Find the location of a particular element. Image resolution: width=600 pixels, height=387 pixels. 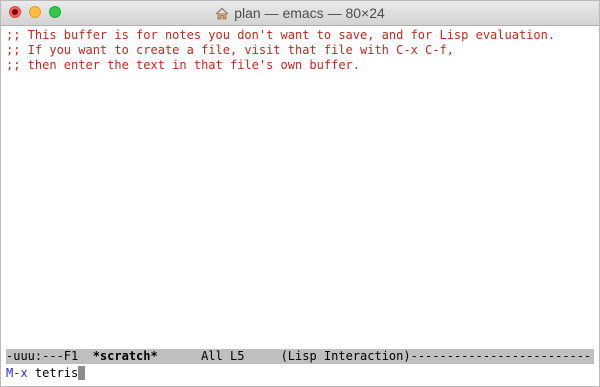

text-cursor is located at coordinates (82, 373).